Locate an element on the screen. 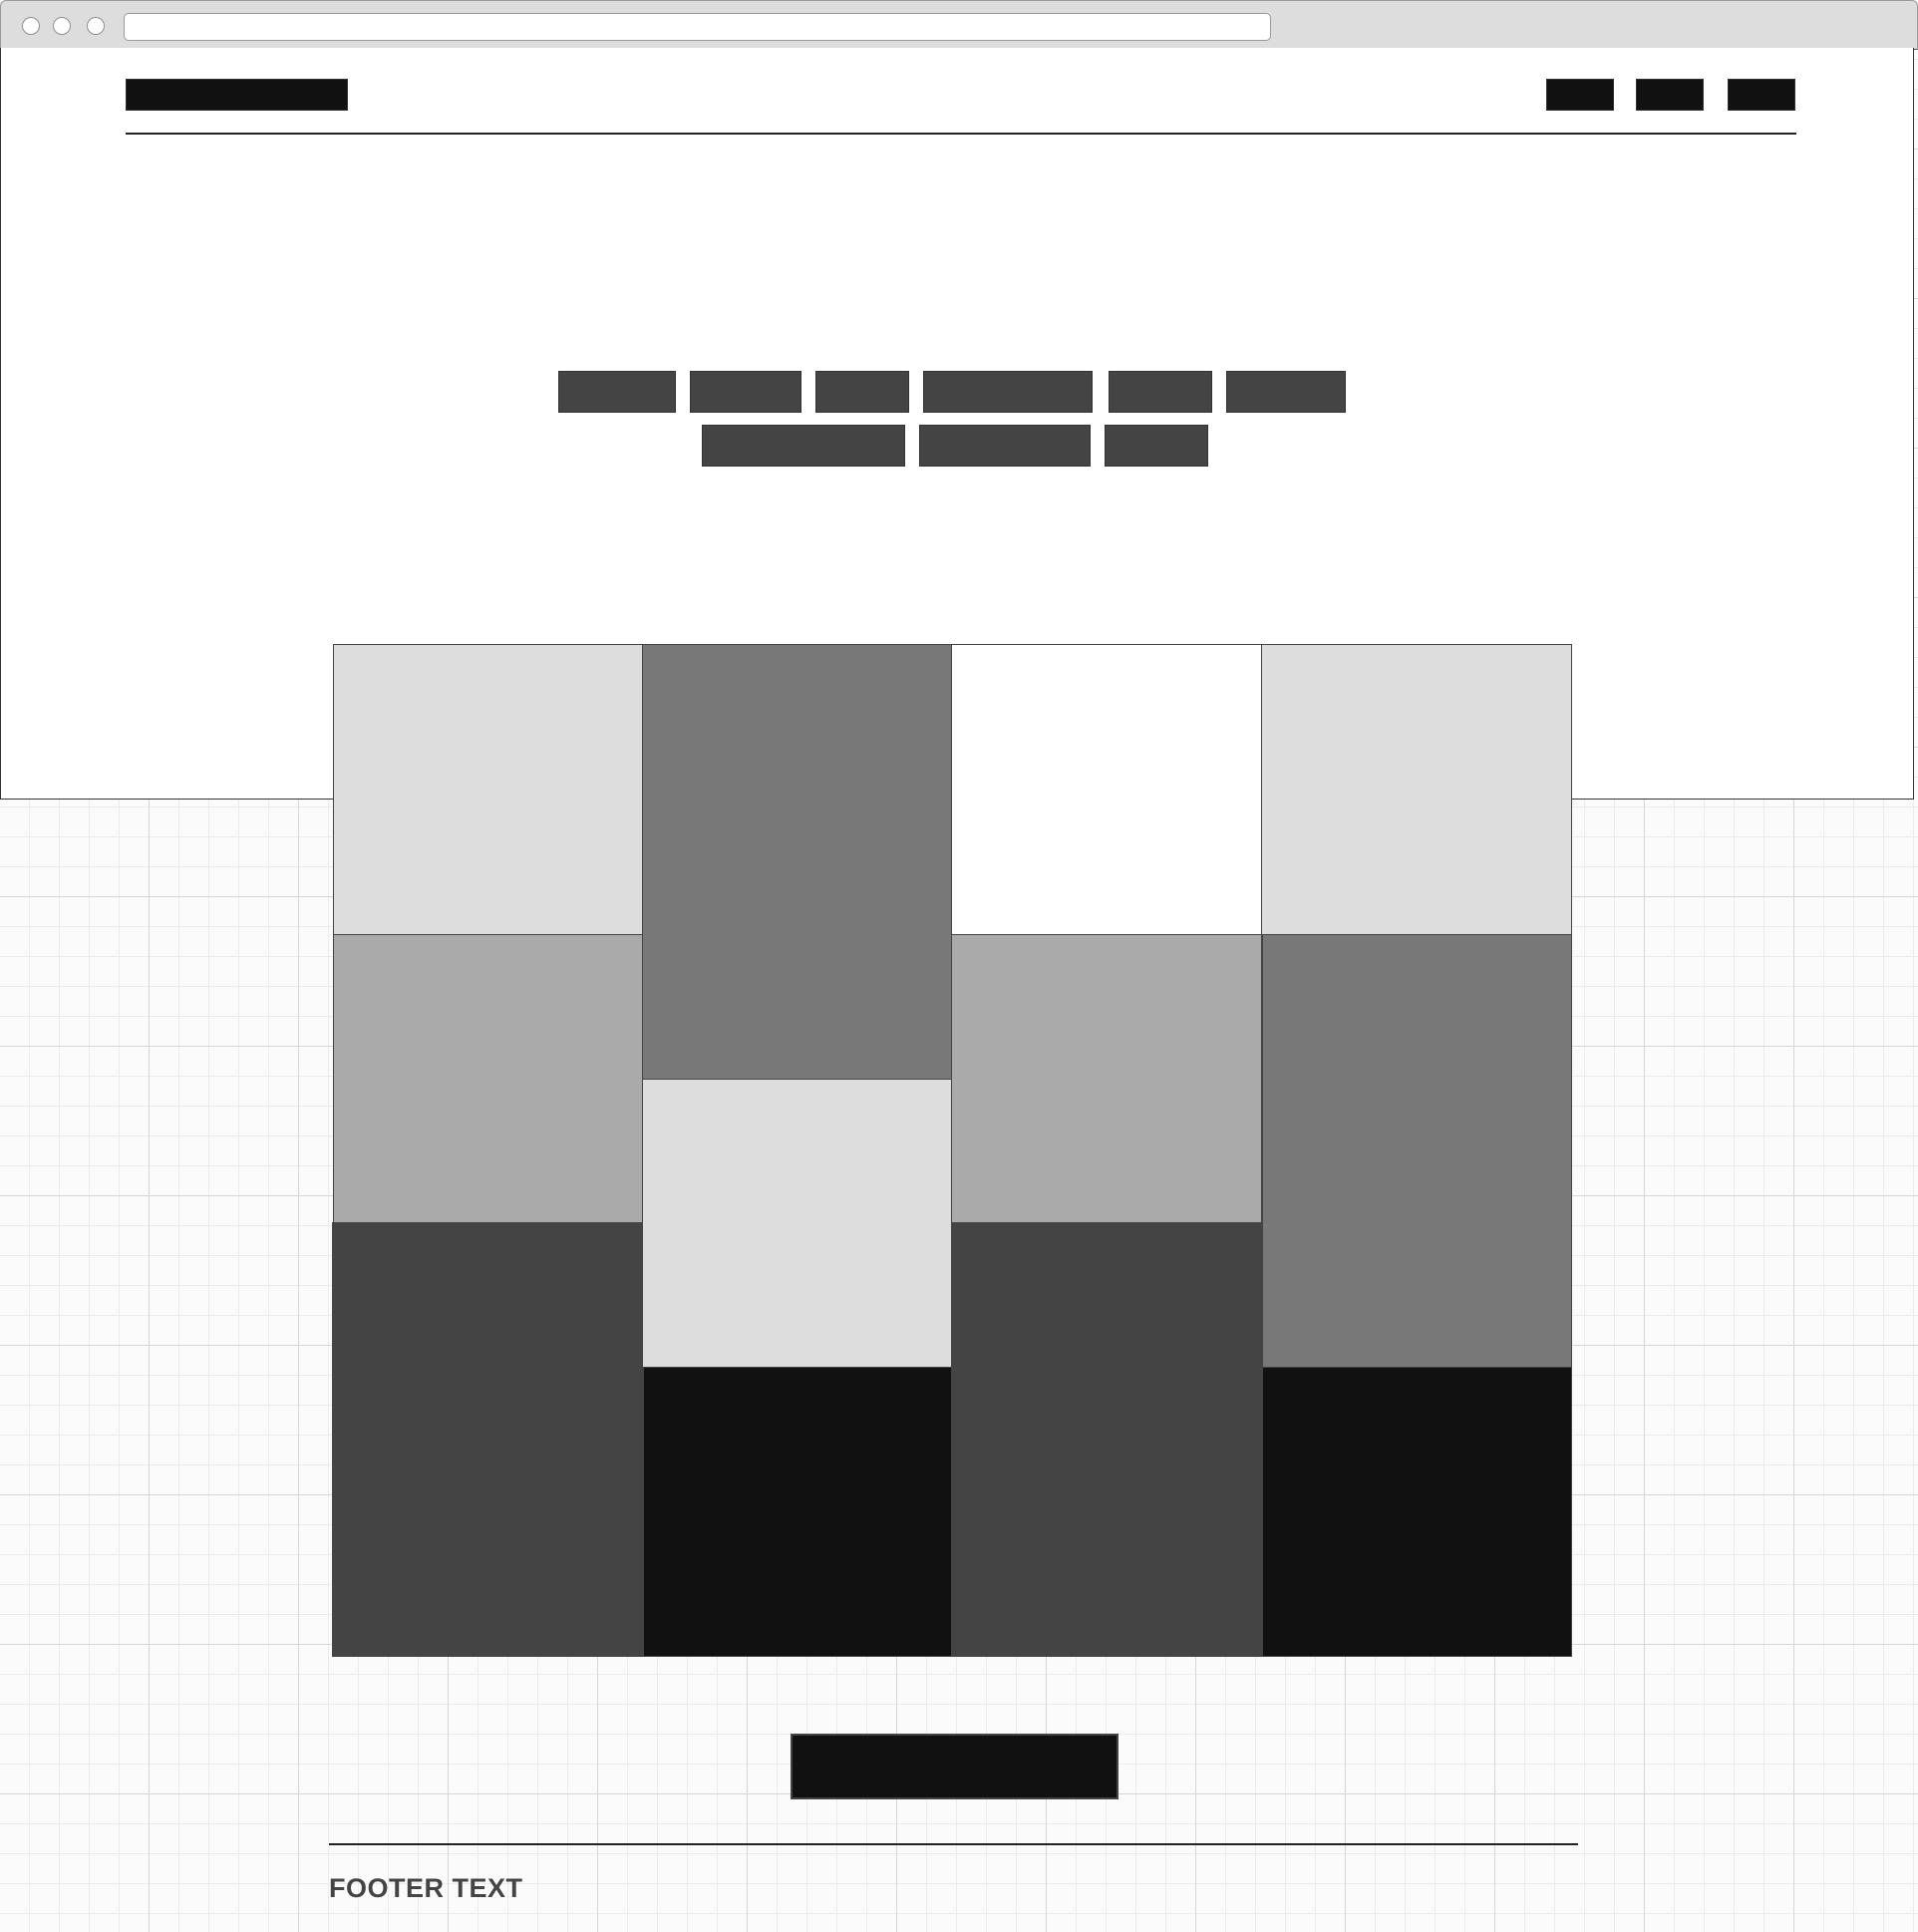  cta-button-placeholder is located at coordinates (955, 1766).